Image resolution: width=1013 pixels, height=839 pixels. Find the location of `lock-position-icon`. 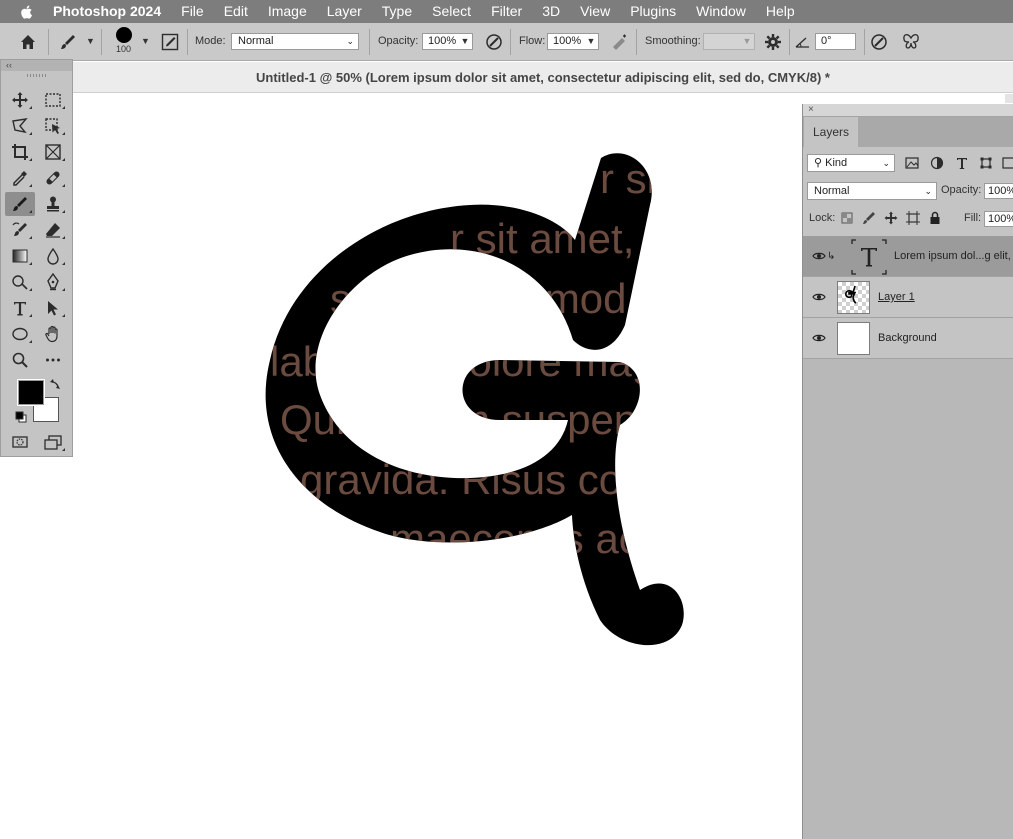

lock-position-icon is located at coordinates (891, 218).